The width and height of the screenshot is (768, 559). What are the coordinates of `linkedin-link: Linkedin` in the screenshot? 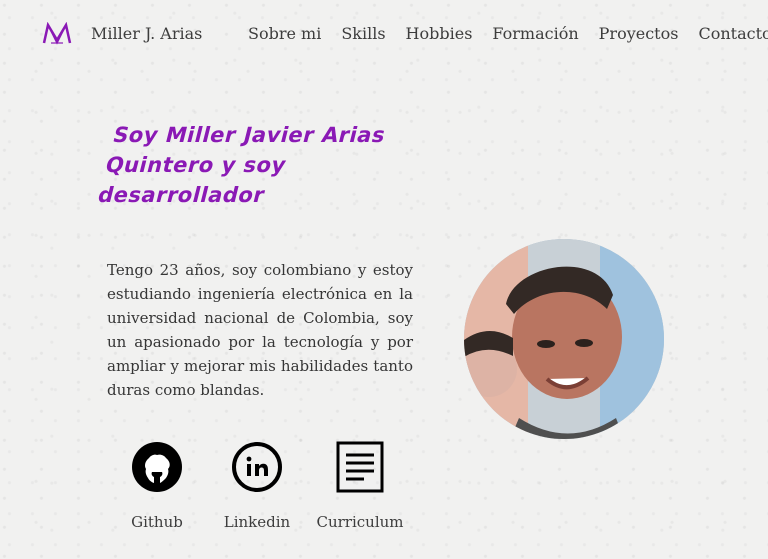 It's located at (257, 486).